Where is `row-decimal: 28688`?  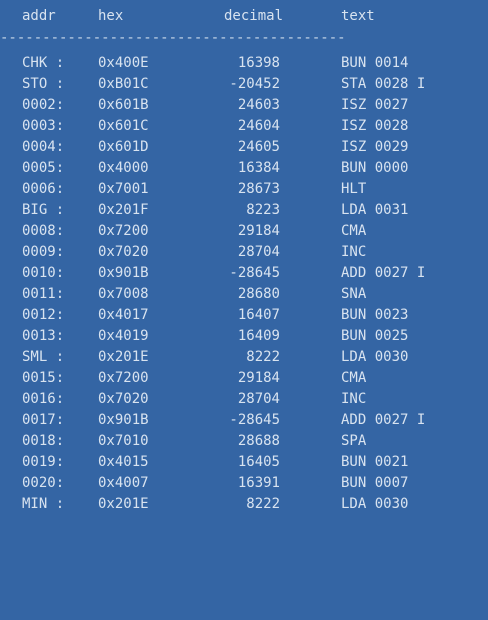
row-decimal: 28688 is located at coordinates (258, 441).